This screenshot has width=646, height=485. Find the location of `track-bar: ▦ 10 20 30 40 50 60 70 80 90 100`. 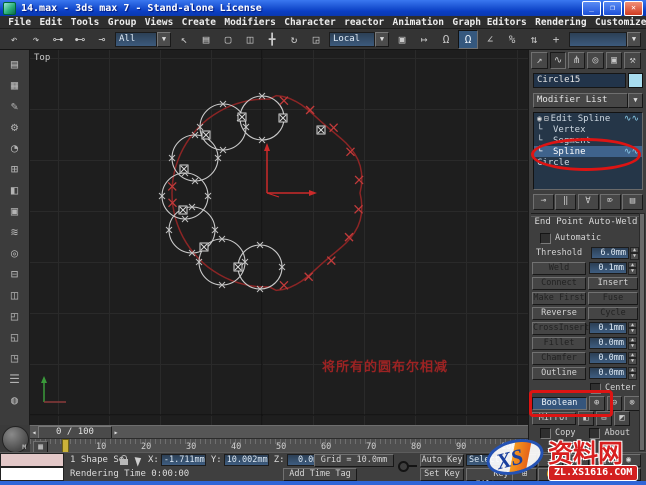

track-bar: ▦ 10 20 30 40 50 60 70 80 90 100 is located at coordinates (279, 446).